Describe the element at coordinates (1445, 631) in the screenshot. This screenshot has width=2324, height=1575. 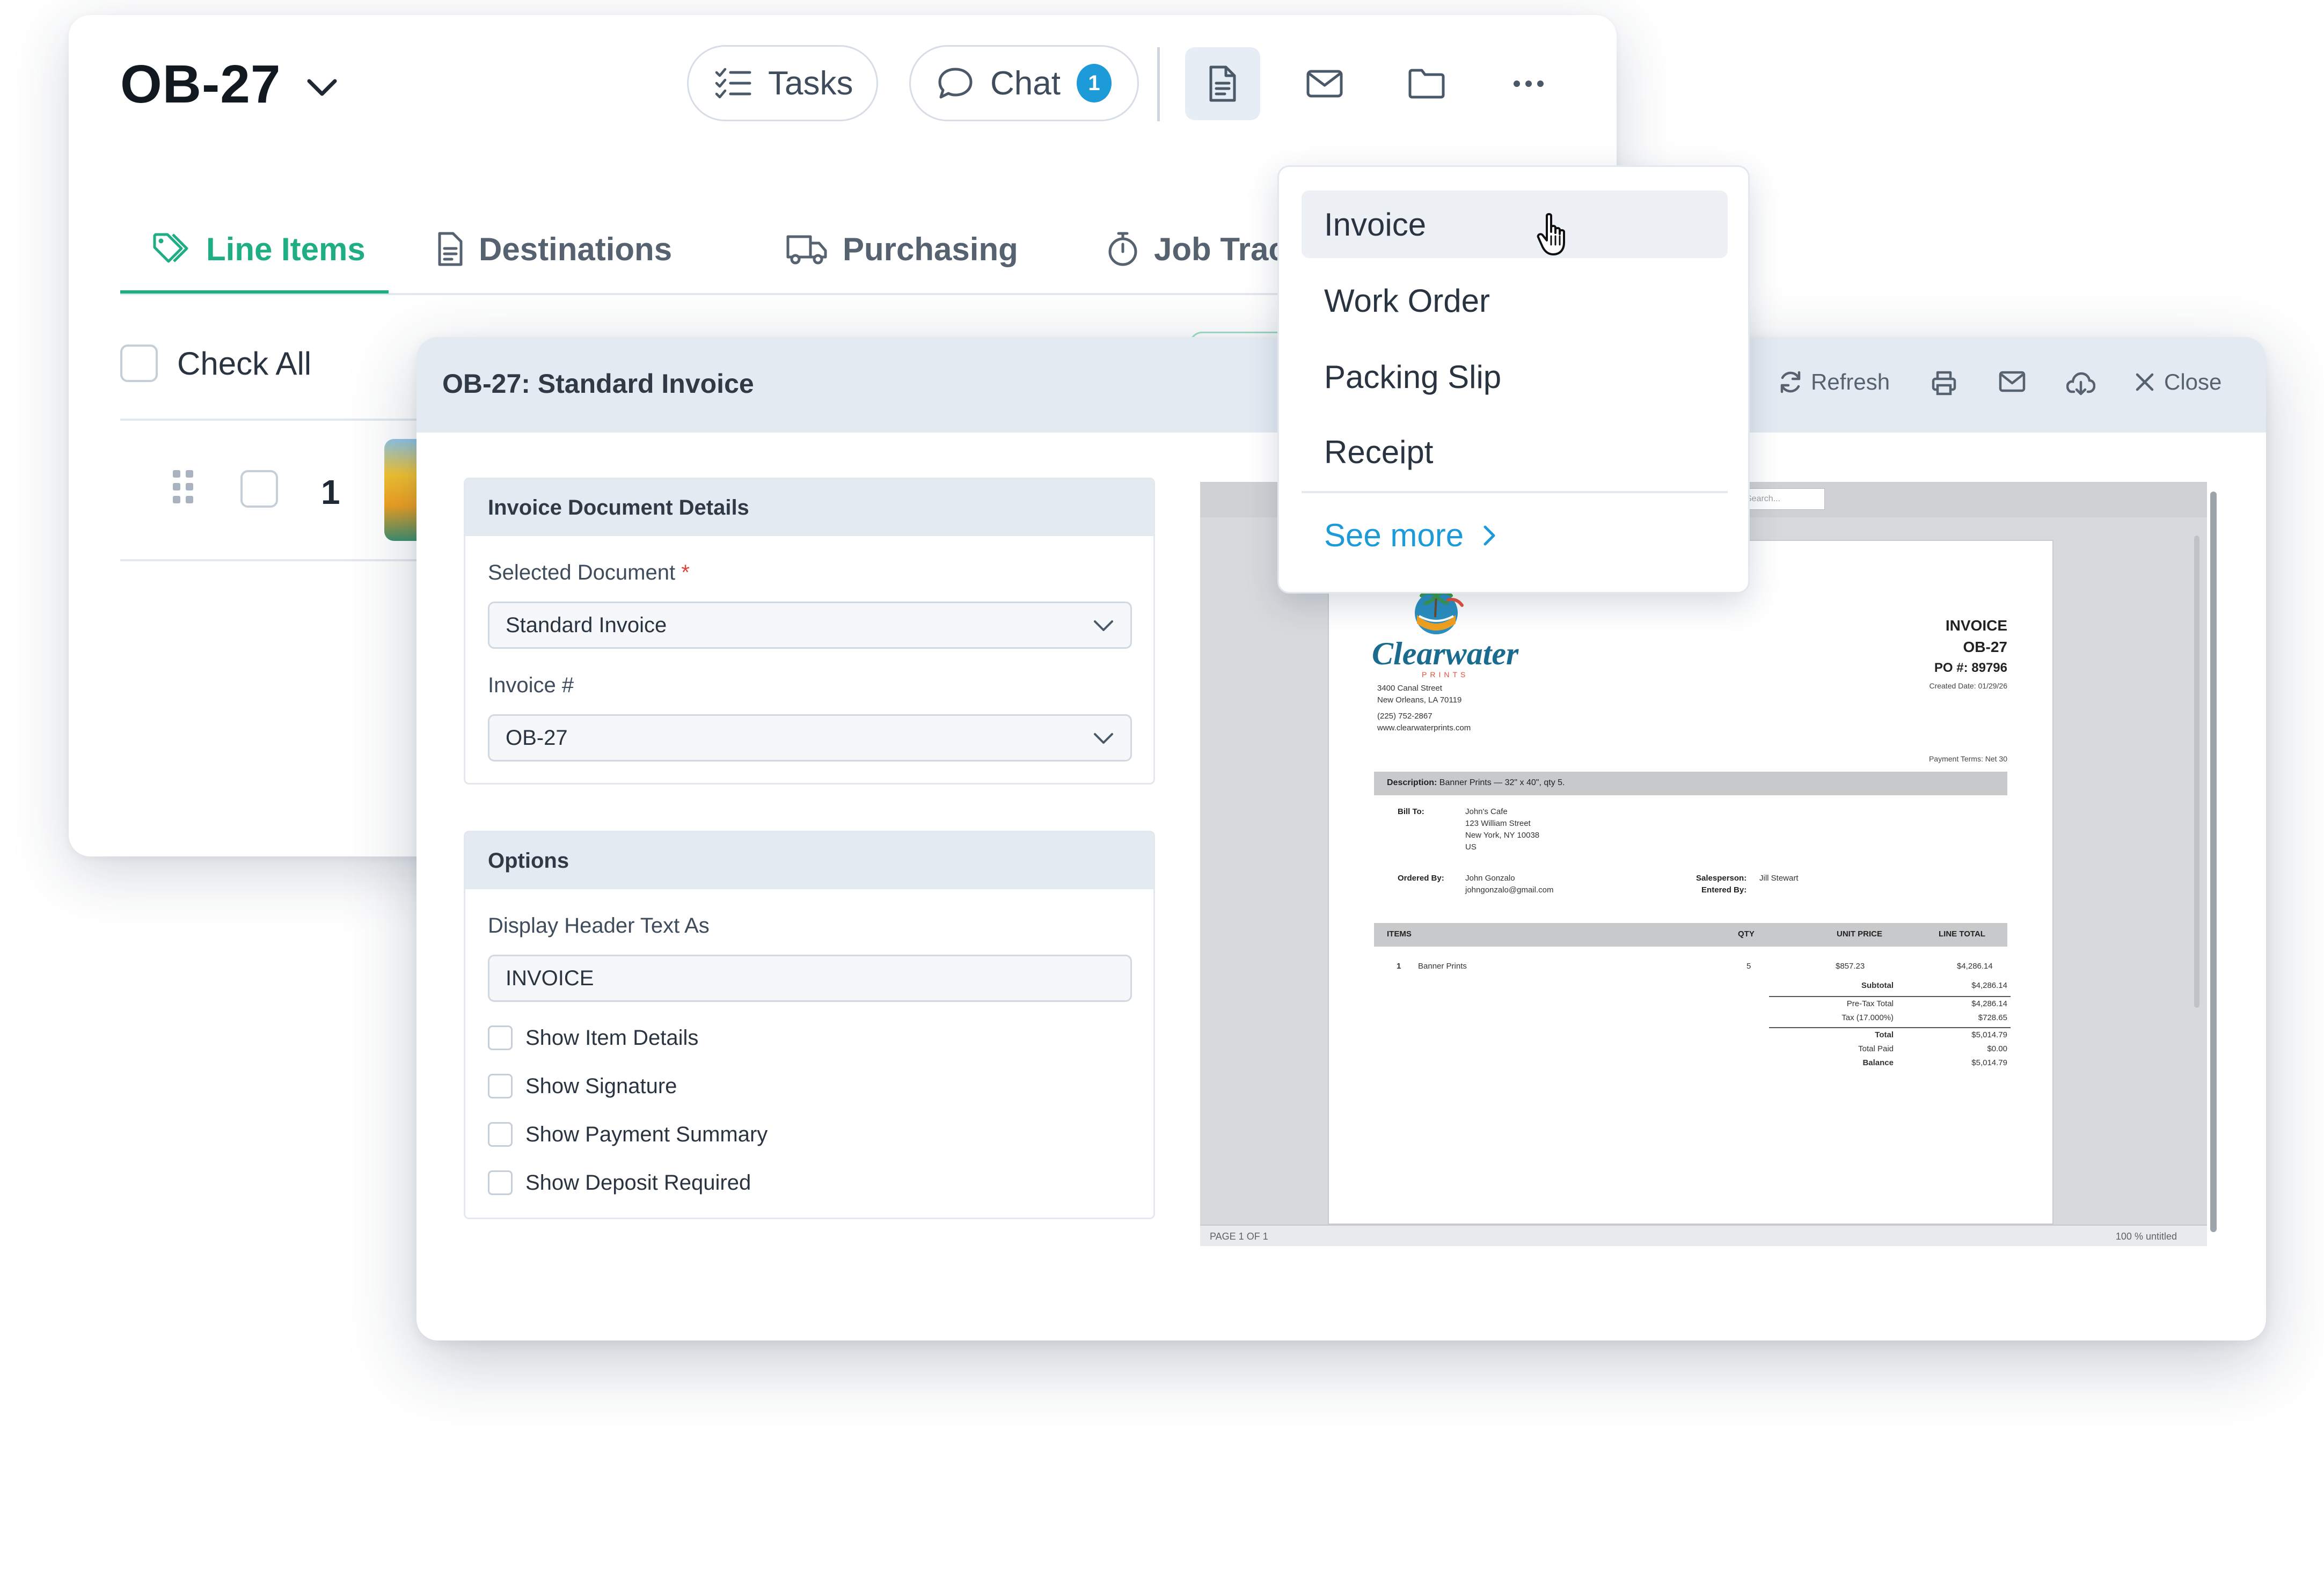
I see `company-logo: Clearwater PRINTS` at that location.